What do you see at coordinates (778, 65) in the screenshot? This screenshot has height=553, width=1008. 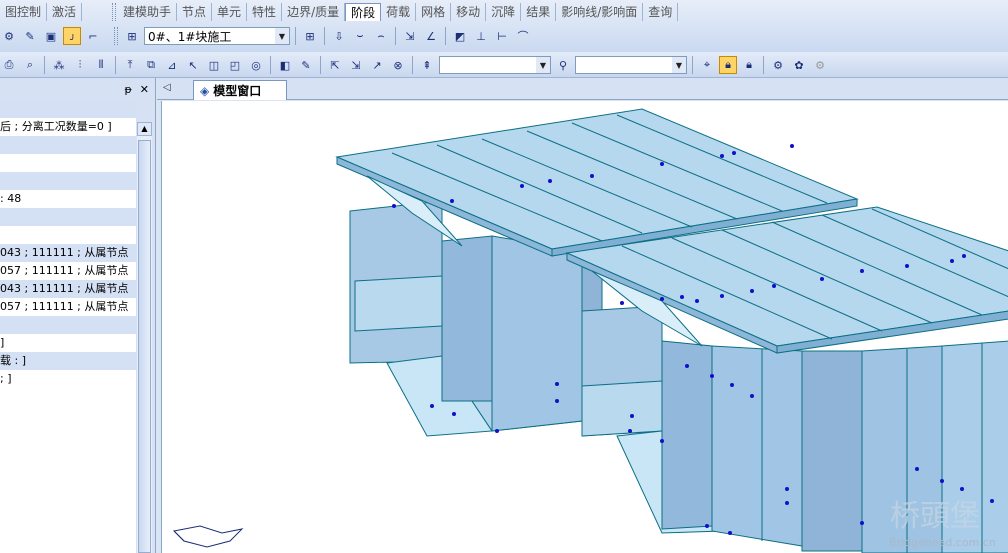 I see `group-tool-icon: ⚙` at bounding box center [778, 65].